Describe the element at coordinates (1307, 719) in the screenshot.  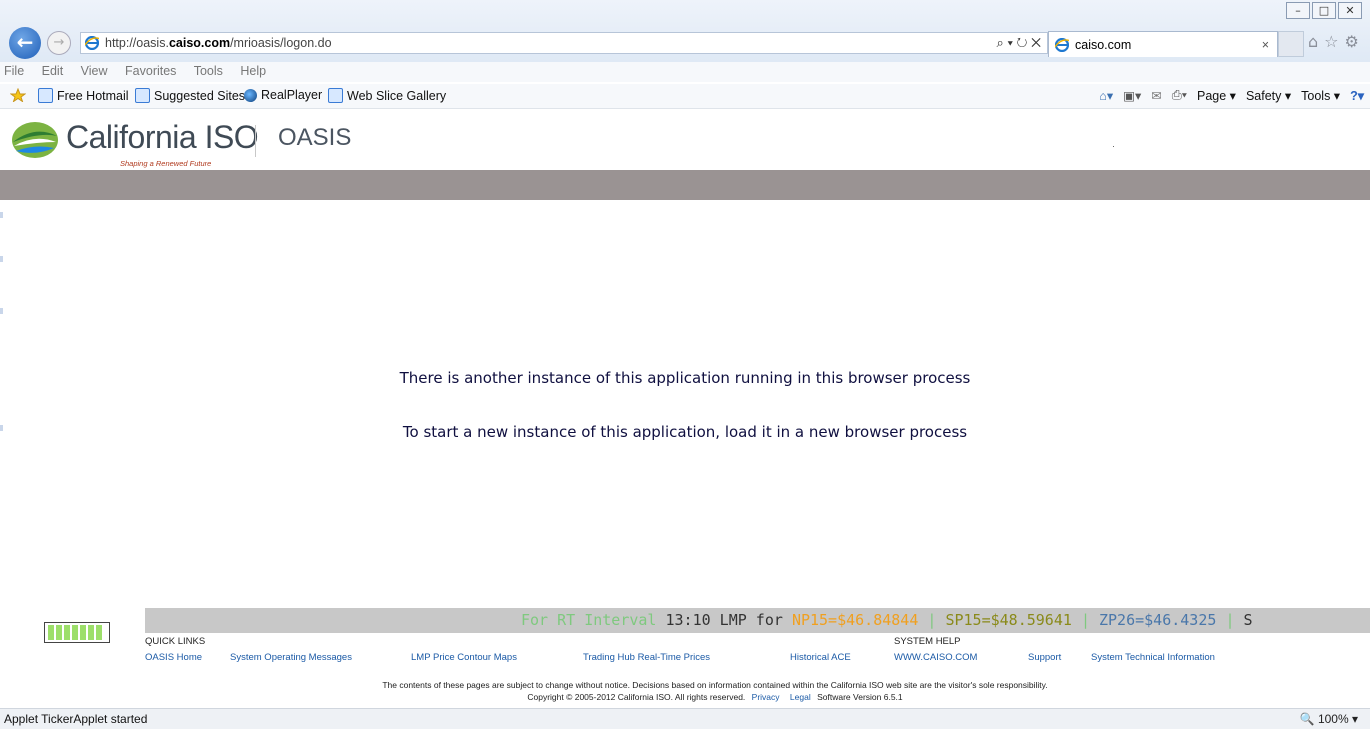
I see `zoom-icon: 🔍` at that location.